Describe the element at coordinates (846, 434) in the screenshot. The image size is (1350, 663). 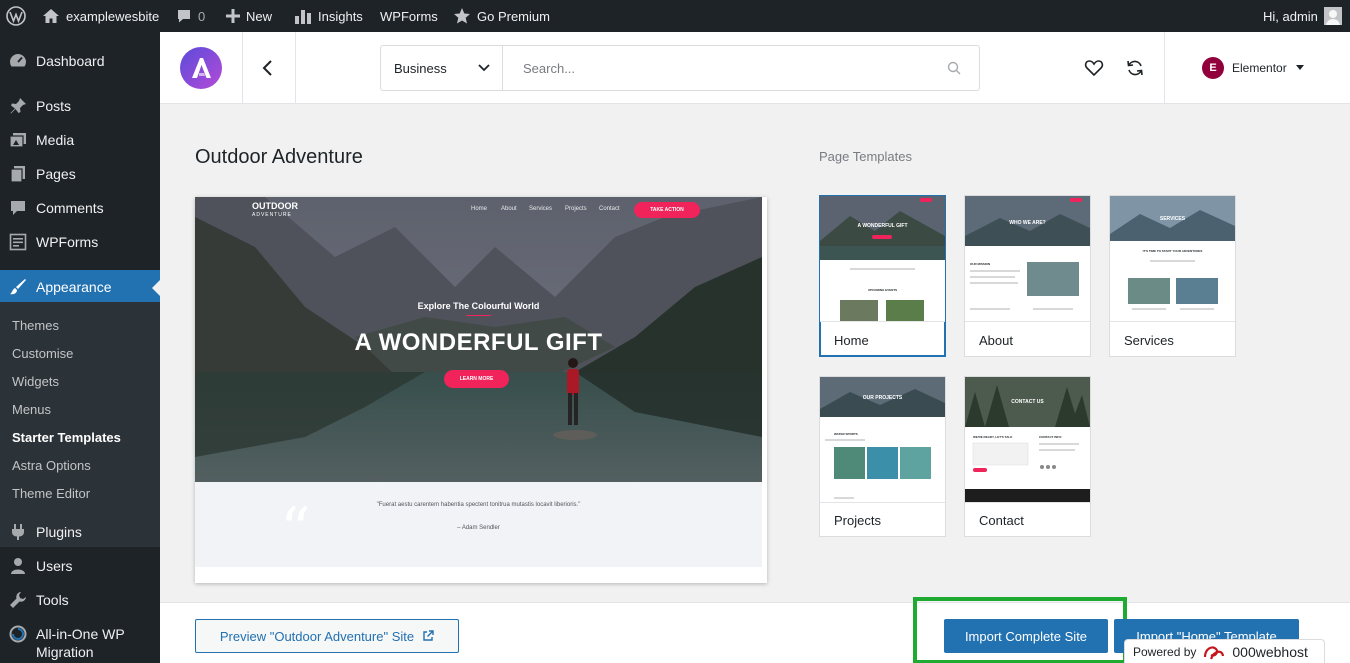
I see `thumb-subheading: WATER SPORTS` at that location.